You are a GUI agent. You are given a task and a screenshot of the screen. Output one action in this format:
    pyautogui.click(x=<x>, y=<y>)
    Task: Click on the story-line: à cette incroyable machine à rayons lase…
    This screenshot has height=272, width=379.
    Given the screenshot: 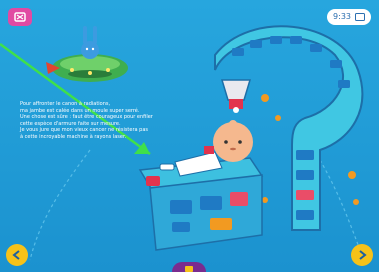 What is the action you would take?
    pyautogui.click(x=73, y=136)
    